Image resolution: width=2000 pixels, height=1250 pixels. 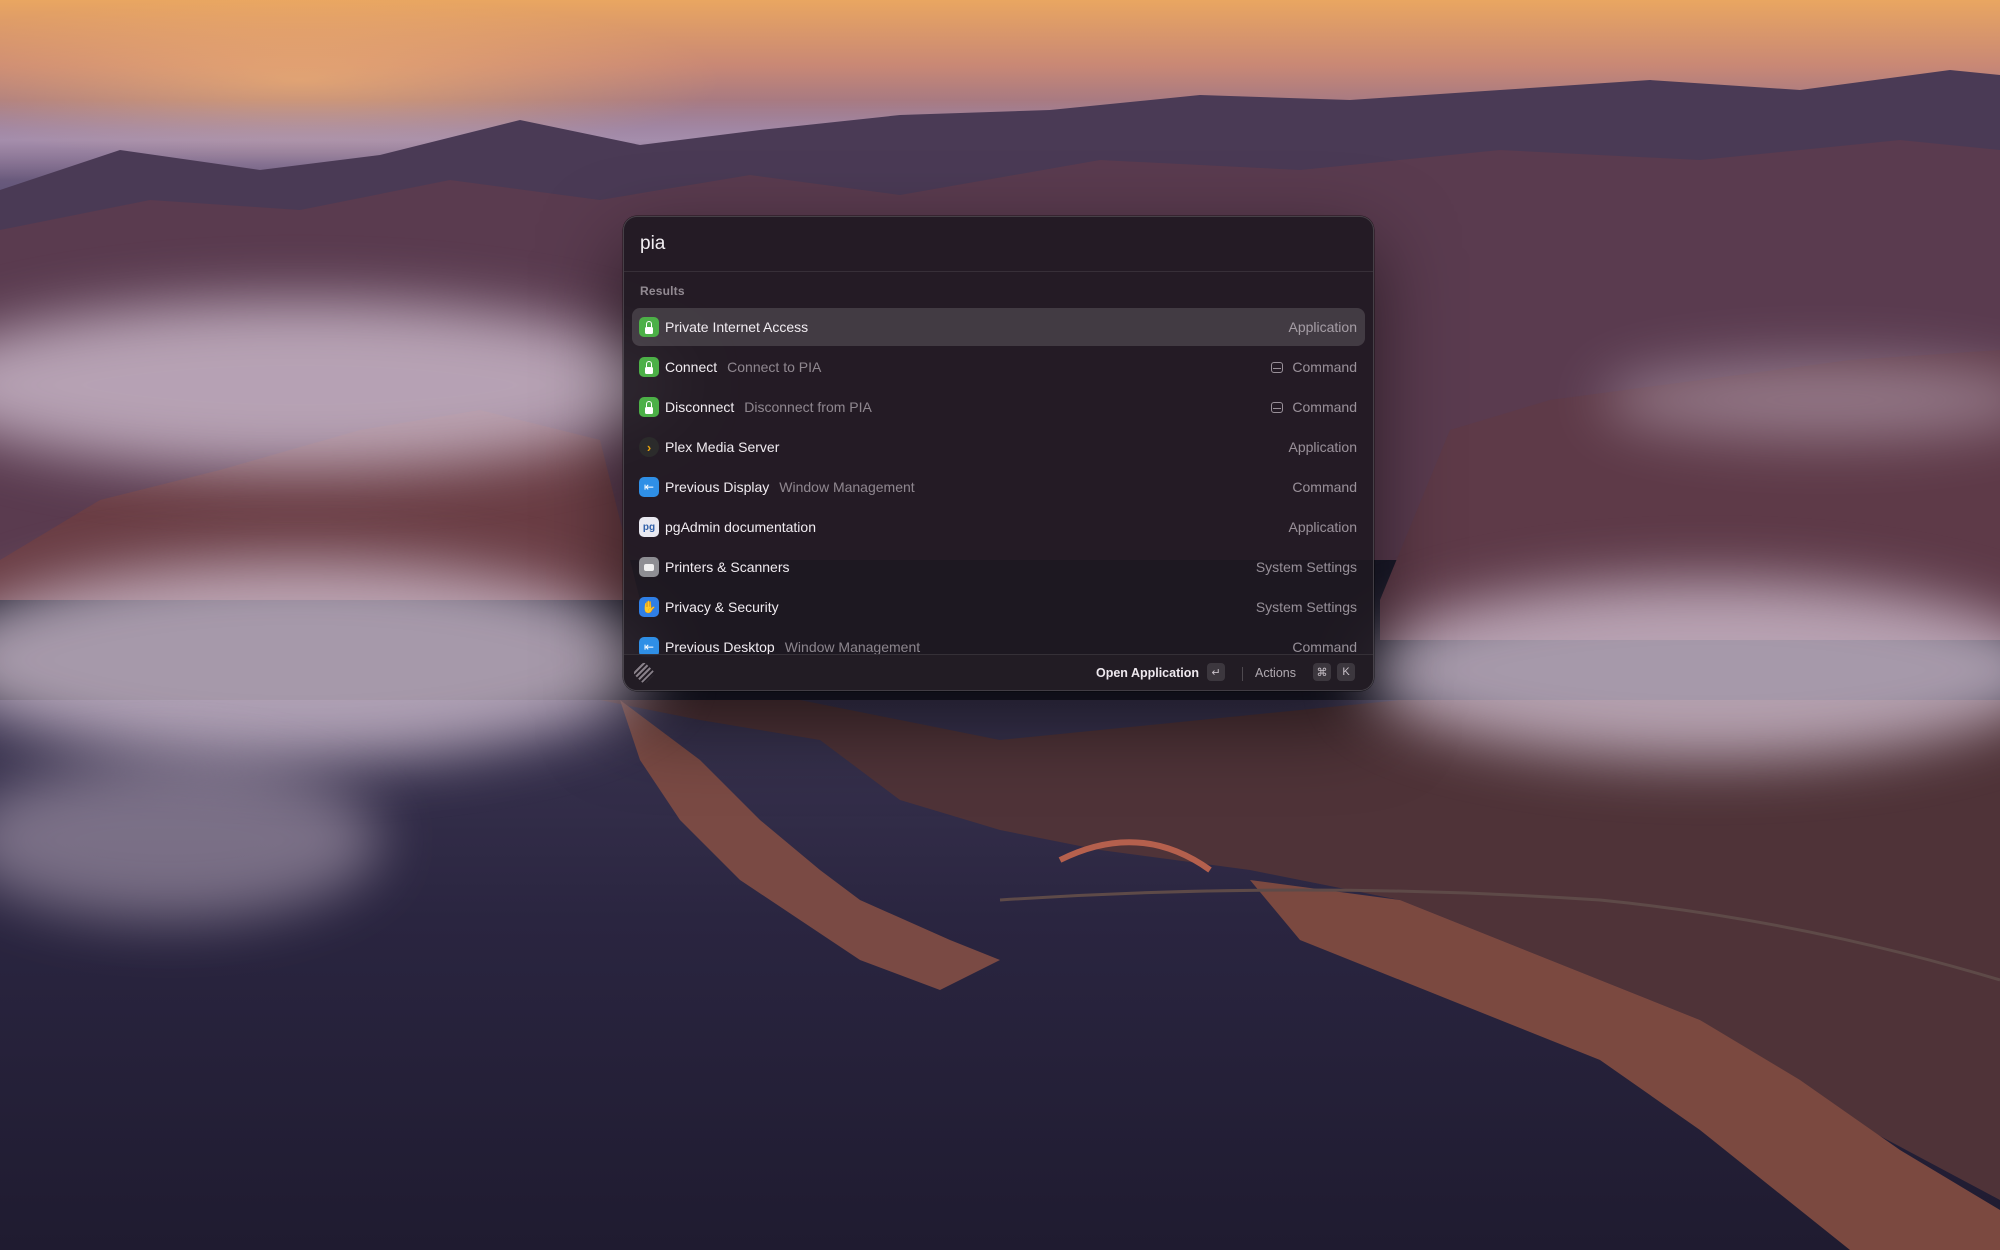 What do you see at coordinates (691, 367) in the screenshot?
I see `result-title: Connect` at bounding box center [691, 367].